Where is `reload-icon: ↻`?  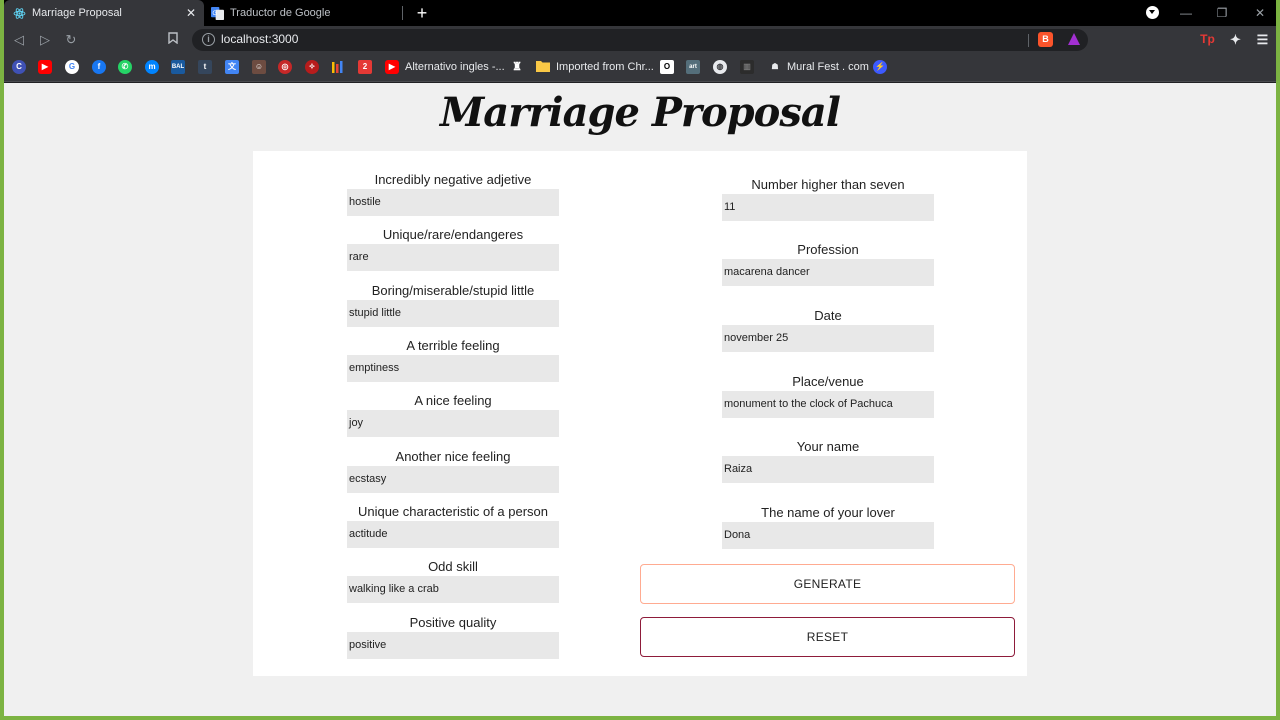 reload-icon: ↻ is located at coordinates (71, 40).